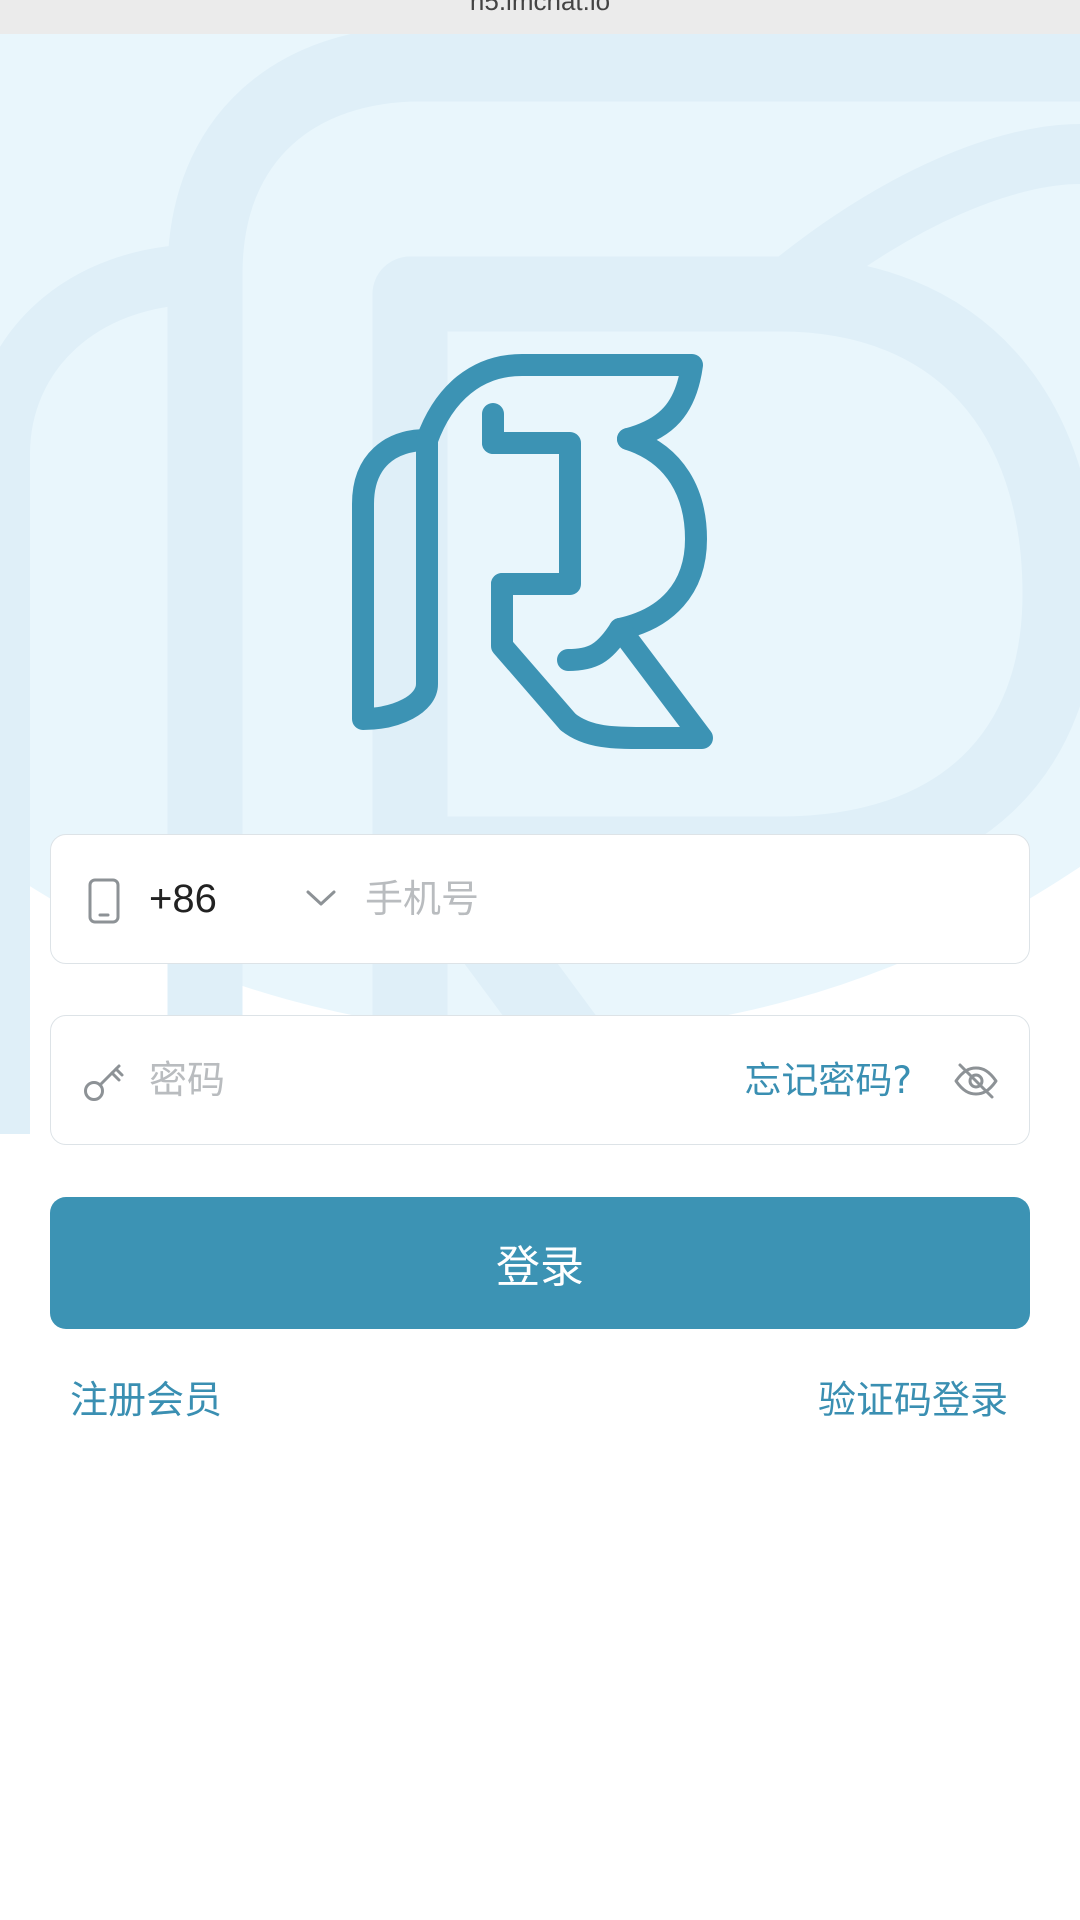 The width and height of the screenshot is (1080, 1920). What do you see at coordinates (183, 899) in the screenshot?
I see `country-code: +86` at bounding box center [183, 899].